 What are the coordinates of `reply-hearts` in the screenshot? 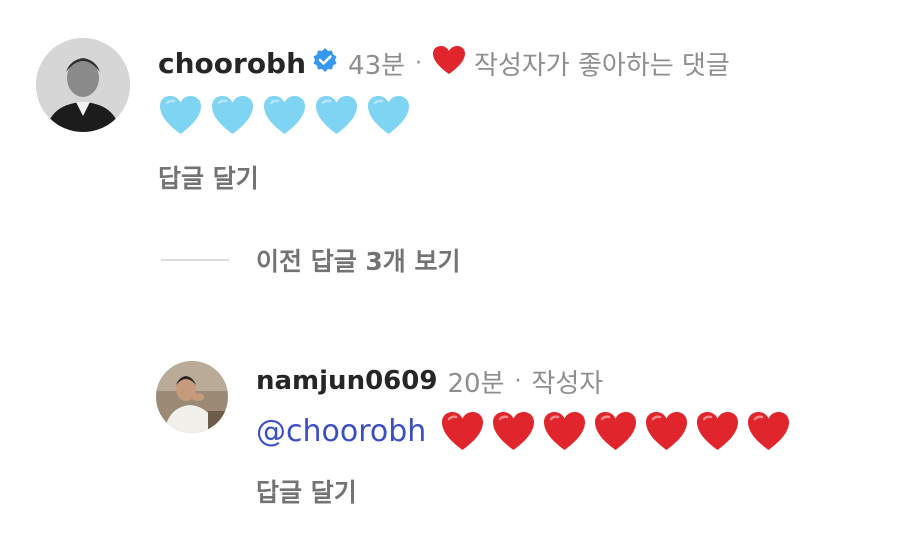 It's located at (615, 431).